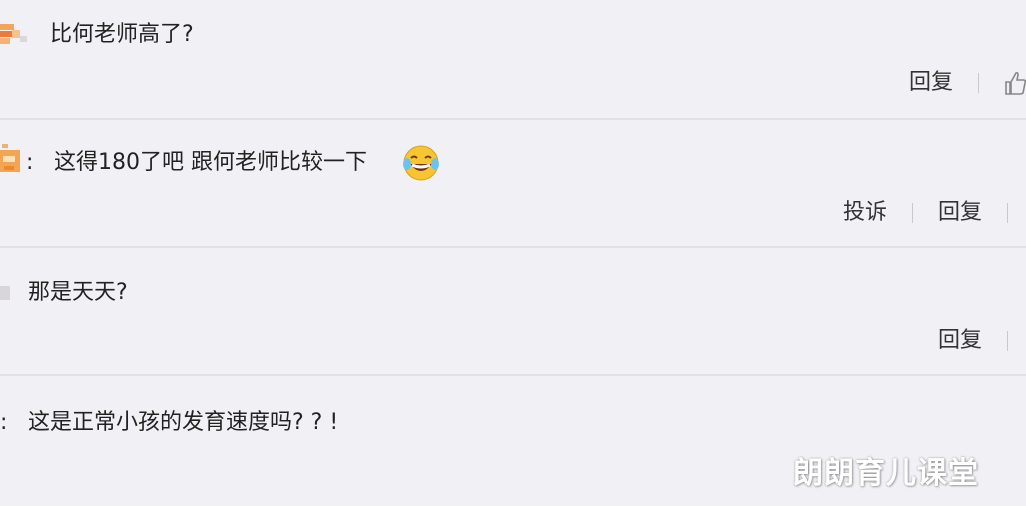 The width and height of the screenshot is (1026, 506). I want to click on watermark: 朗朗育儿课堂, so click(886, 473).